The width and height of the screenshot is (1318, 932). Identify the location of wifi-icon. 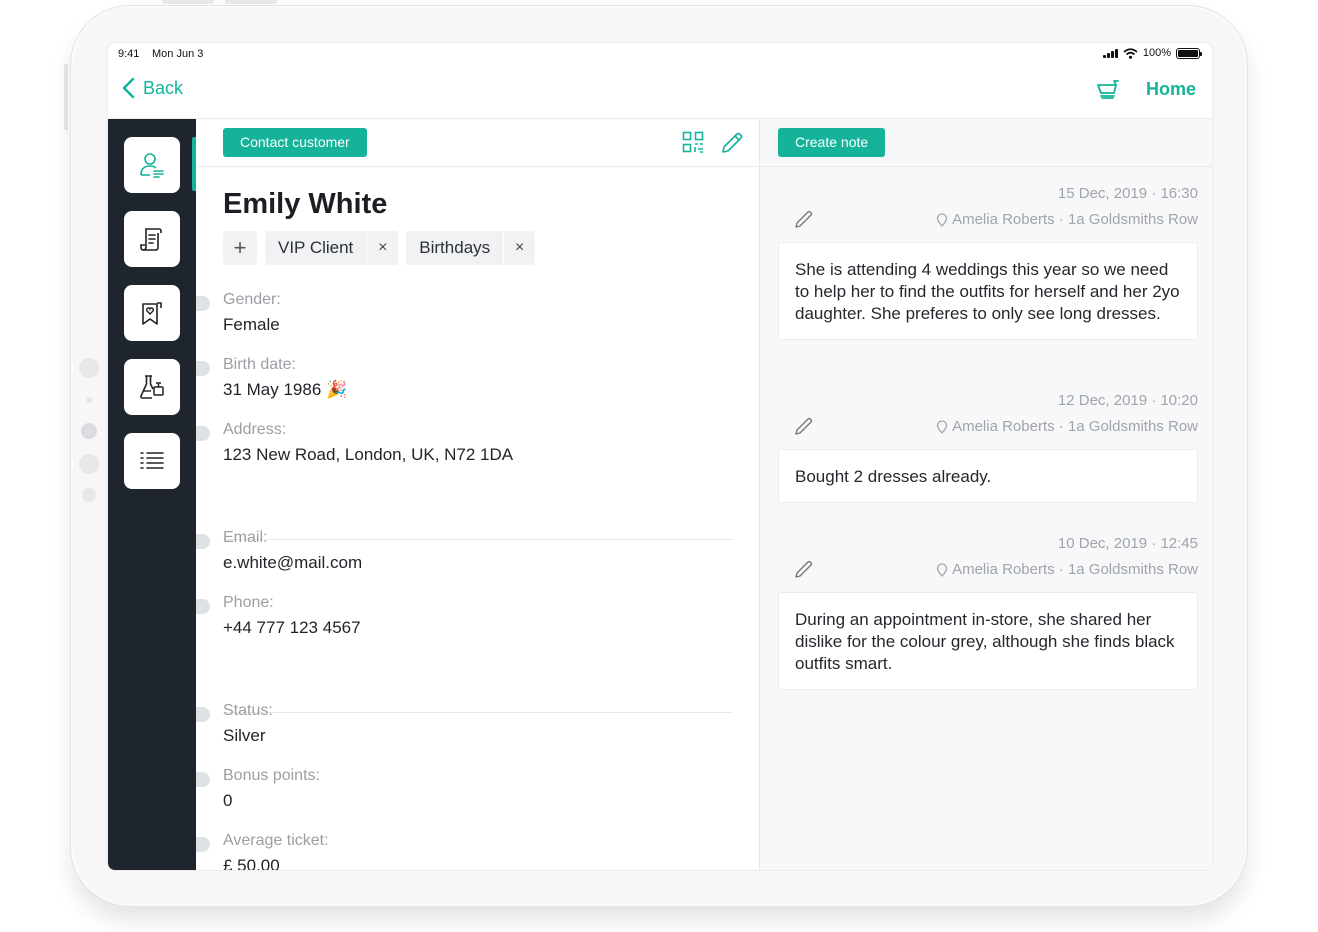
(1130, 53).